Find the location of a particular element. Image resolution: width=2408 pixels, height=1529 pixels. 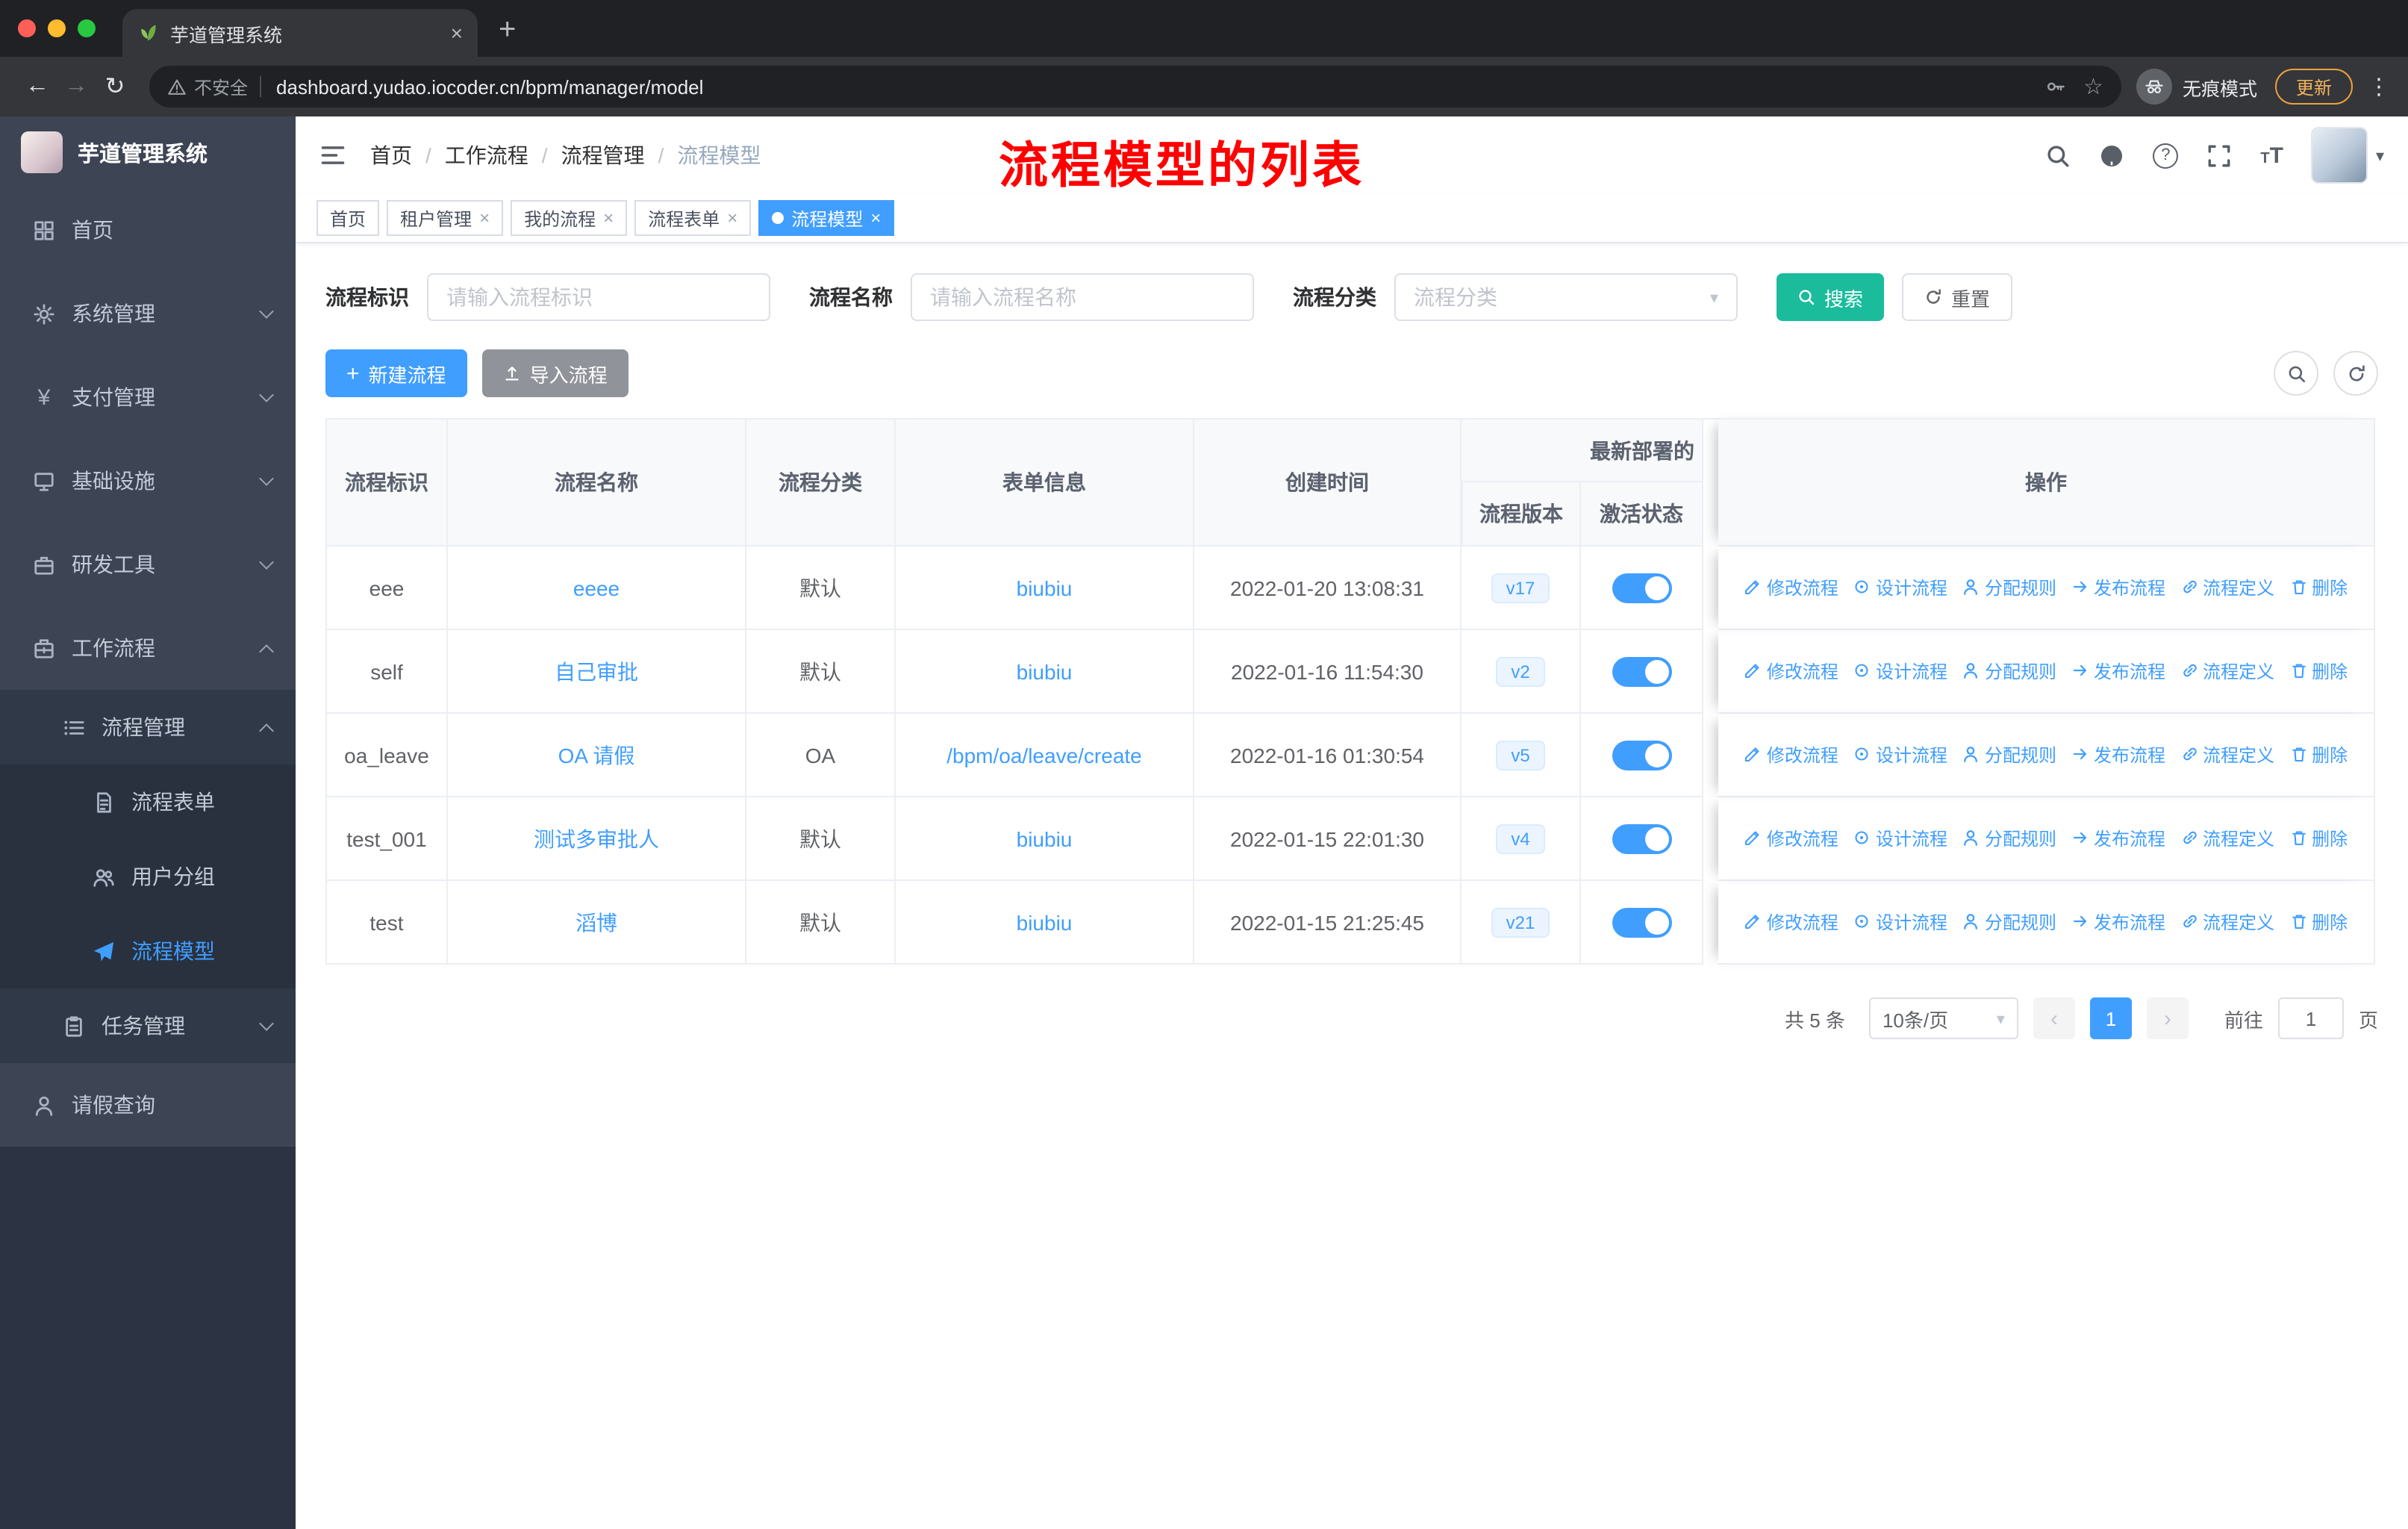

process-name-link: 滔博 is located at coordinates (596, 922).